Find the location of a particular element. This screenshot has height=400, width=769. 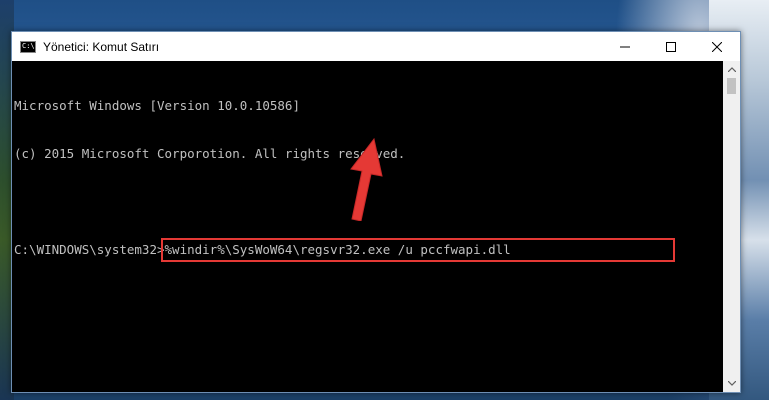

cmd-icon: C:\ is located at coordinates (28, 46).